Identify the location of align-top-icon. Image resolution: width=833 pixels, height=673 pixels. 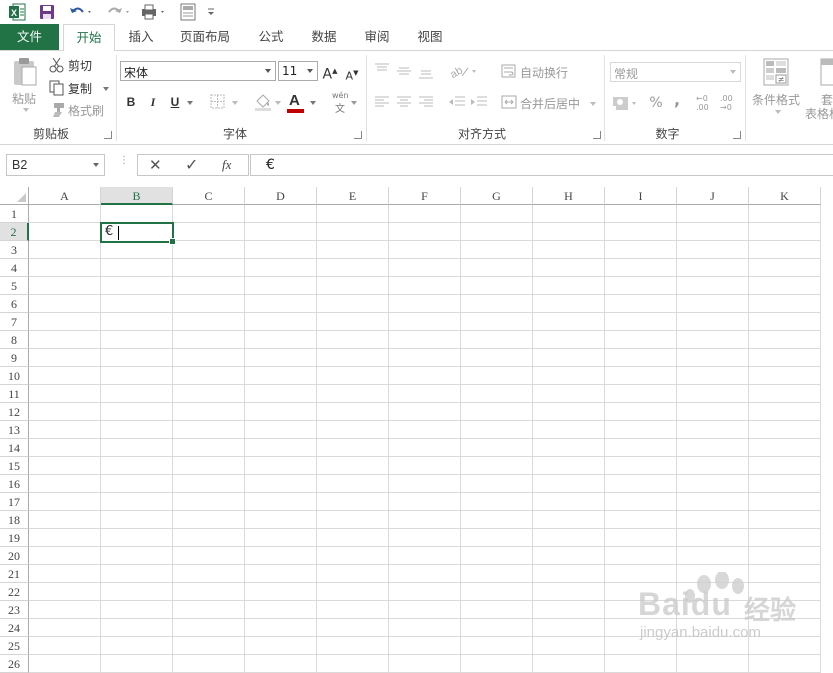
(382, 69).